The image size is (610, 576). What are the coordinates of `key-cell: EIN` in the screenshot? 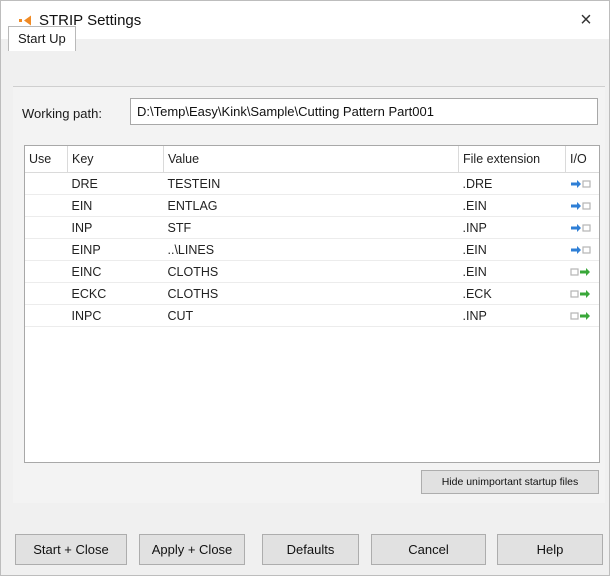 It's located at (115, 205).